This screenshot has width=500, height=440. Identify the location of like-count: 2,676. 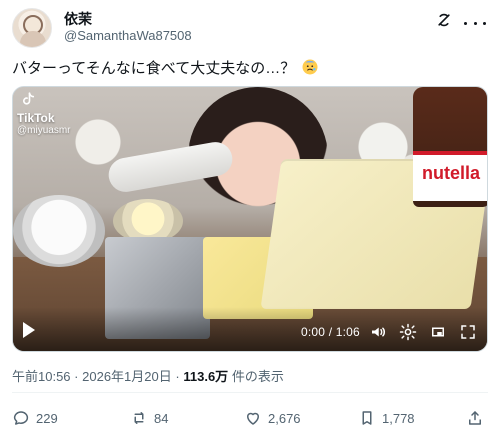
(284, 418).